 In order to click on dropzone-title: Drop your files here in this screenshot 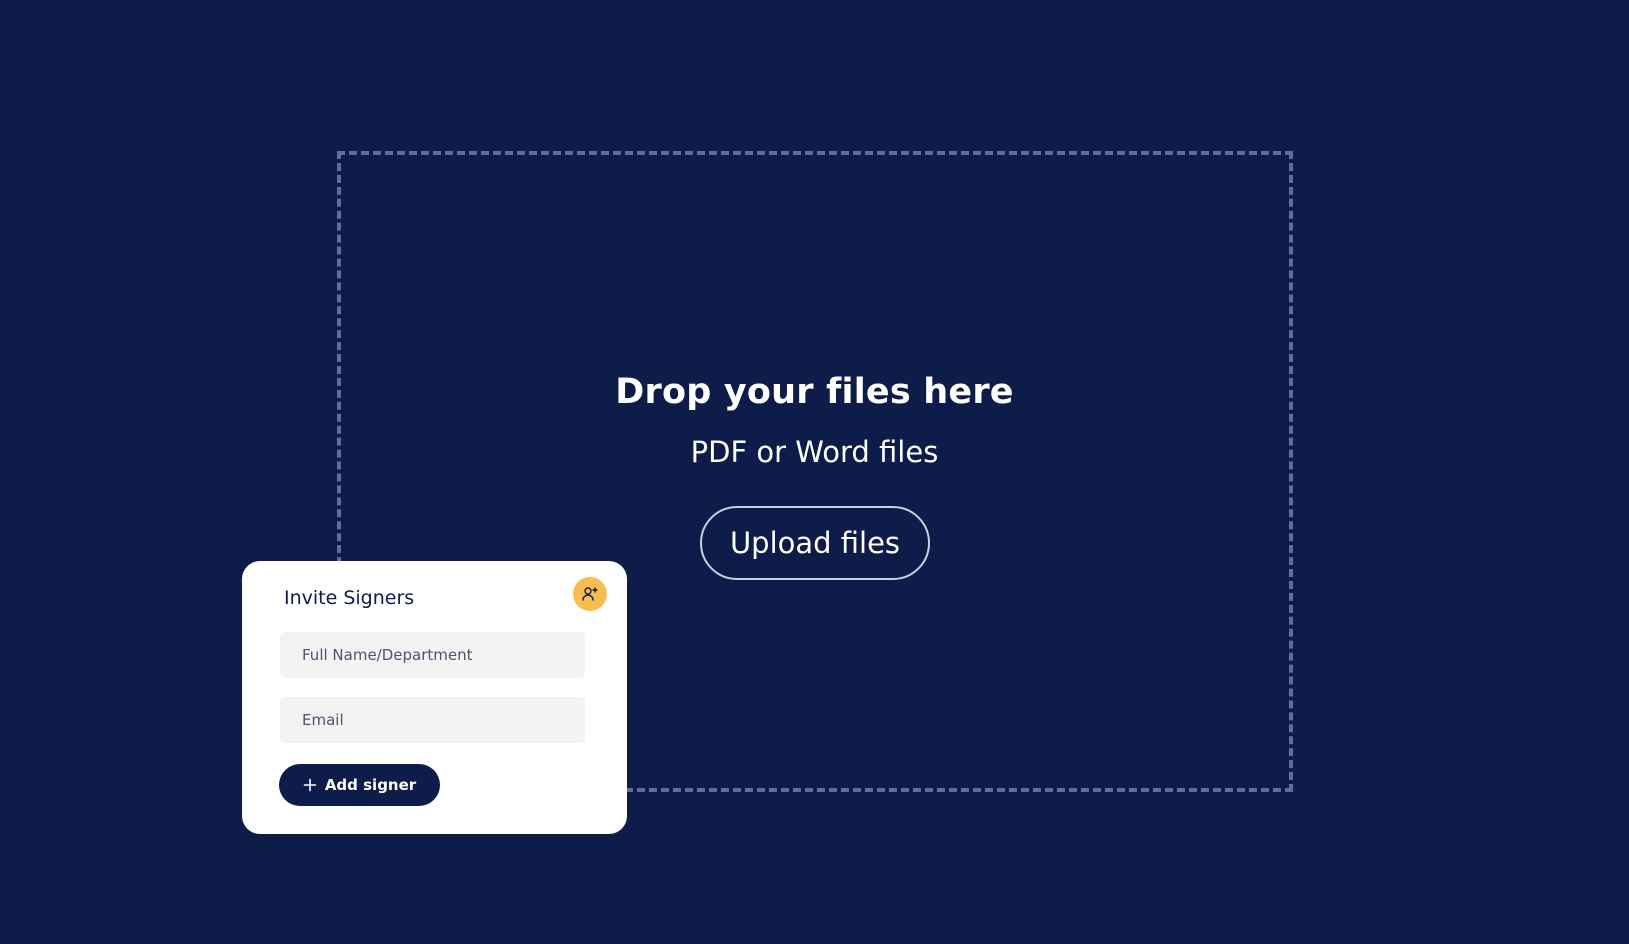, I will do `click(814, 392)`.